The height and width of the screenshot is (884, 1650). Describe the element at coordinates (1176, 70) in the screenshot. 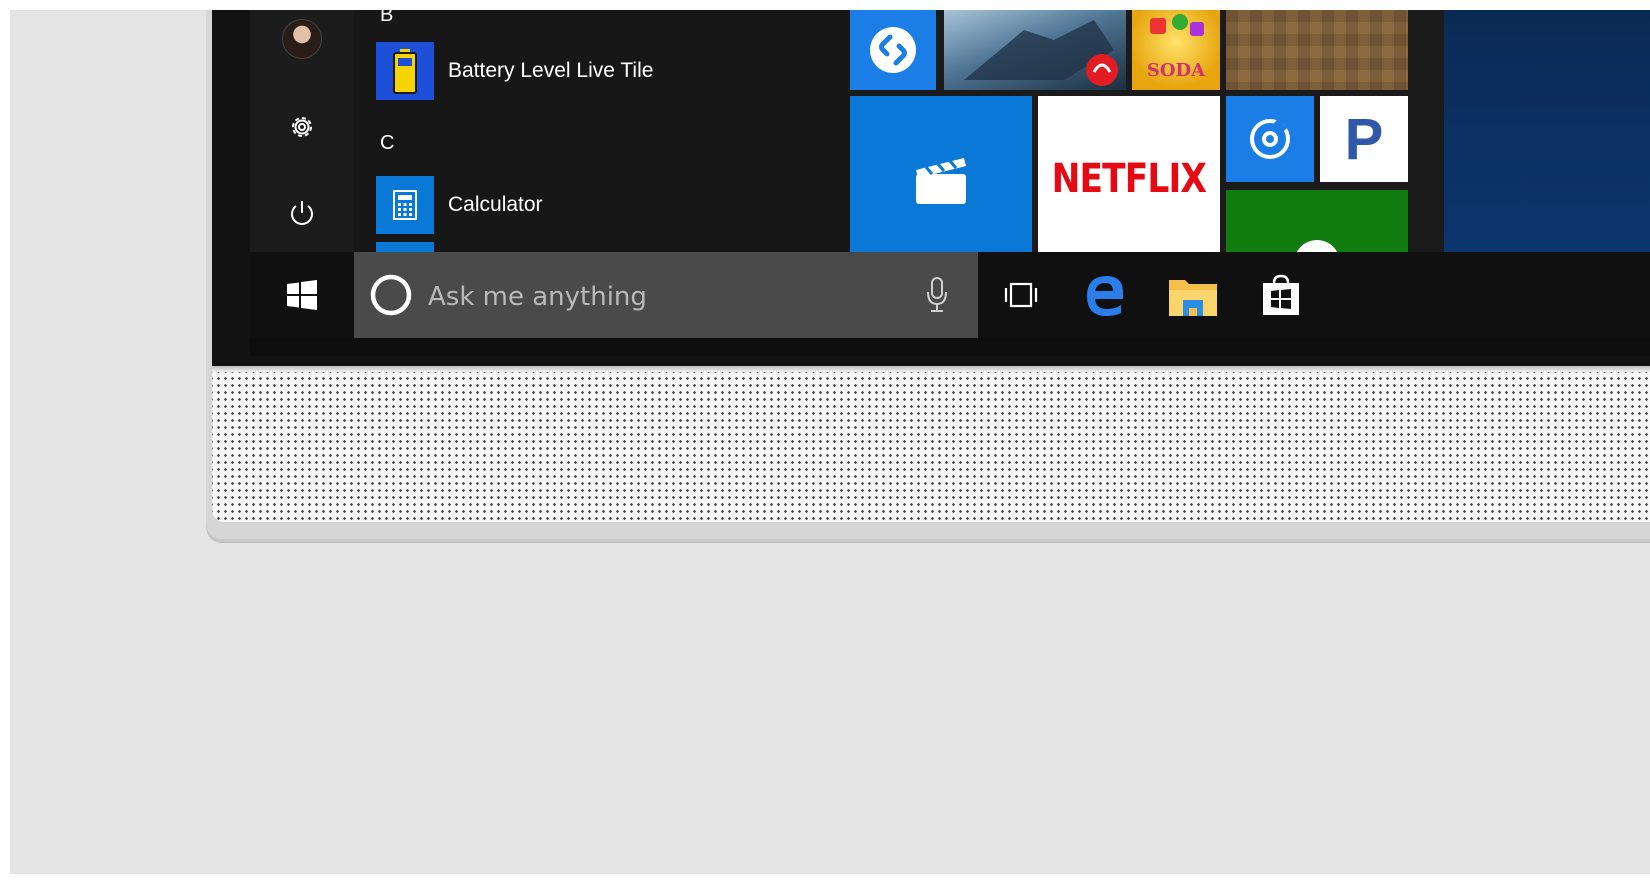

I see `candy-tile-text: SODA` at that location.